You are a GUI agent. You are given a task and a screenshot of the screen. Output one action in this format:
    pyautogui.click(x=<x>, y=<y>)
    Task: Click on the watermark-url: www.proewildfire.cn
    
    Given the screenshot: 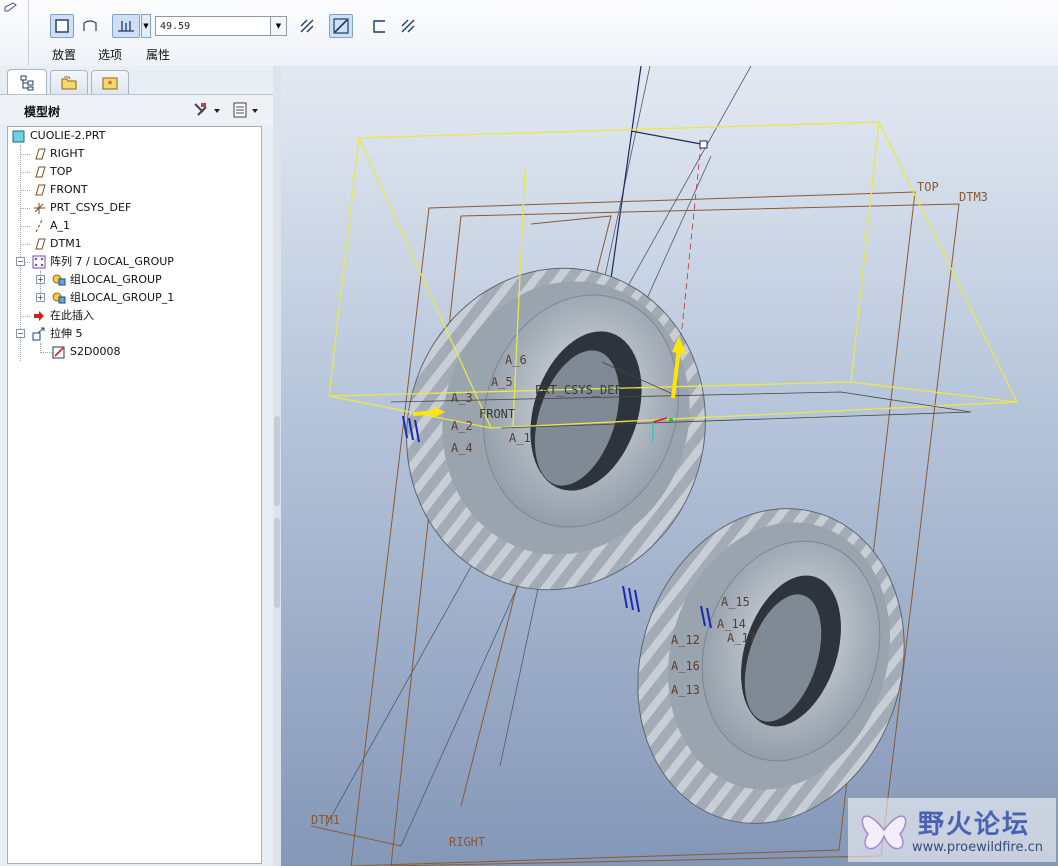 What is the action you would take?
    pyautogui.click(x=977, y=847)
    